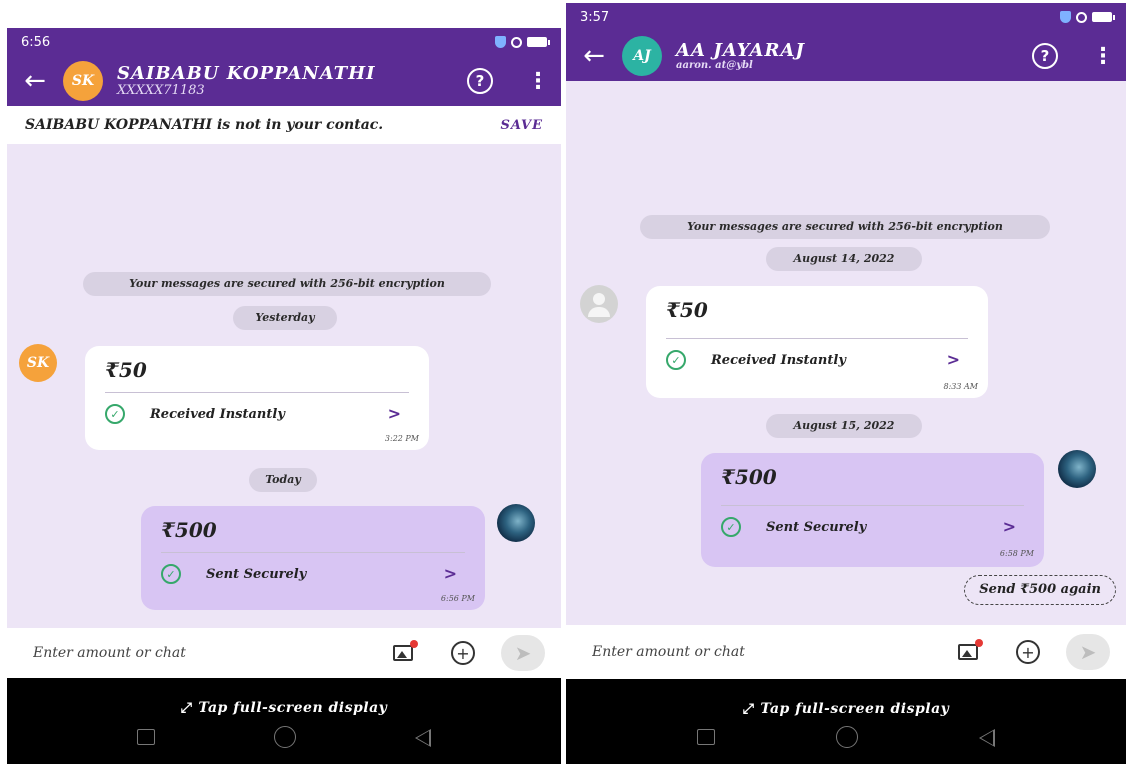 The width and height of the screenshot is (1129, 769). I want to click on date-separator: August 14, 2022, so click(844, 259).